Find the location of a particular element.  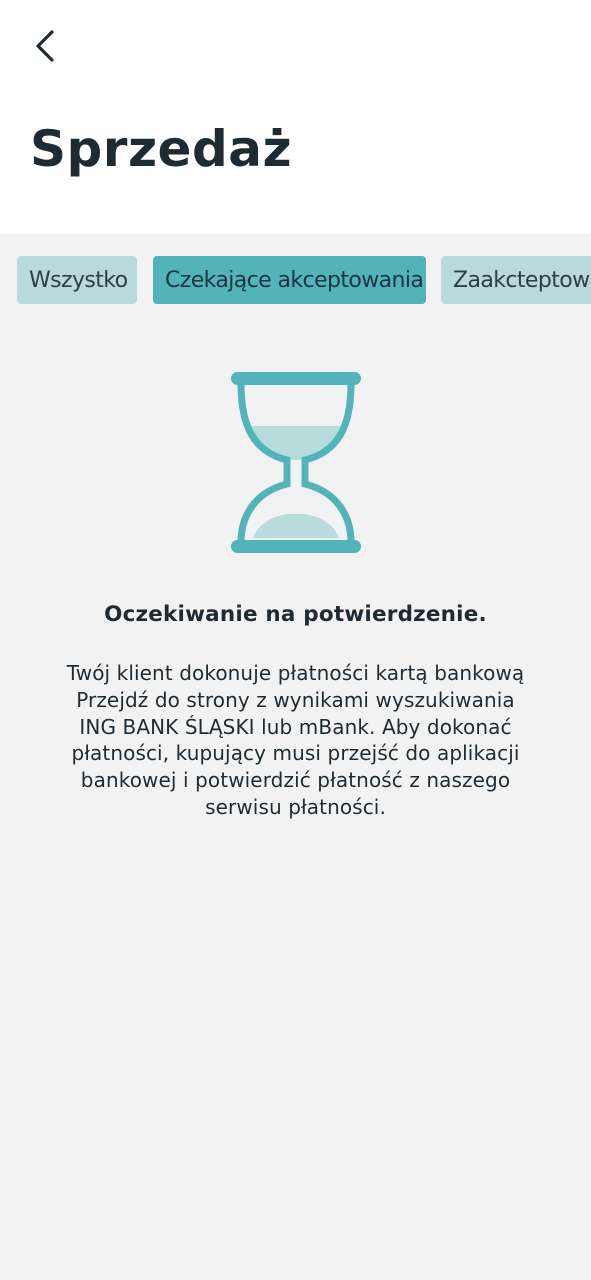

chevron-left-icon is located at coordinates (45, 46).